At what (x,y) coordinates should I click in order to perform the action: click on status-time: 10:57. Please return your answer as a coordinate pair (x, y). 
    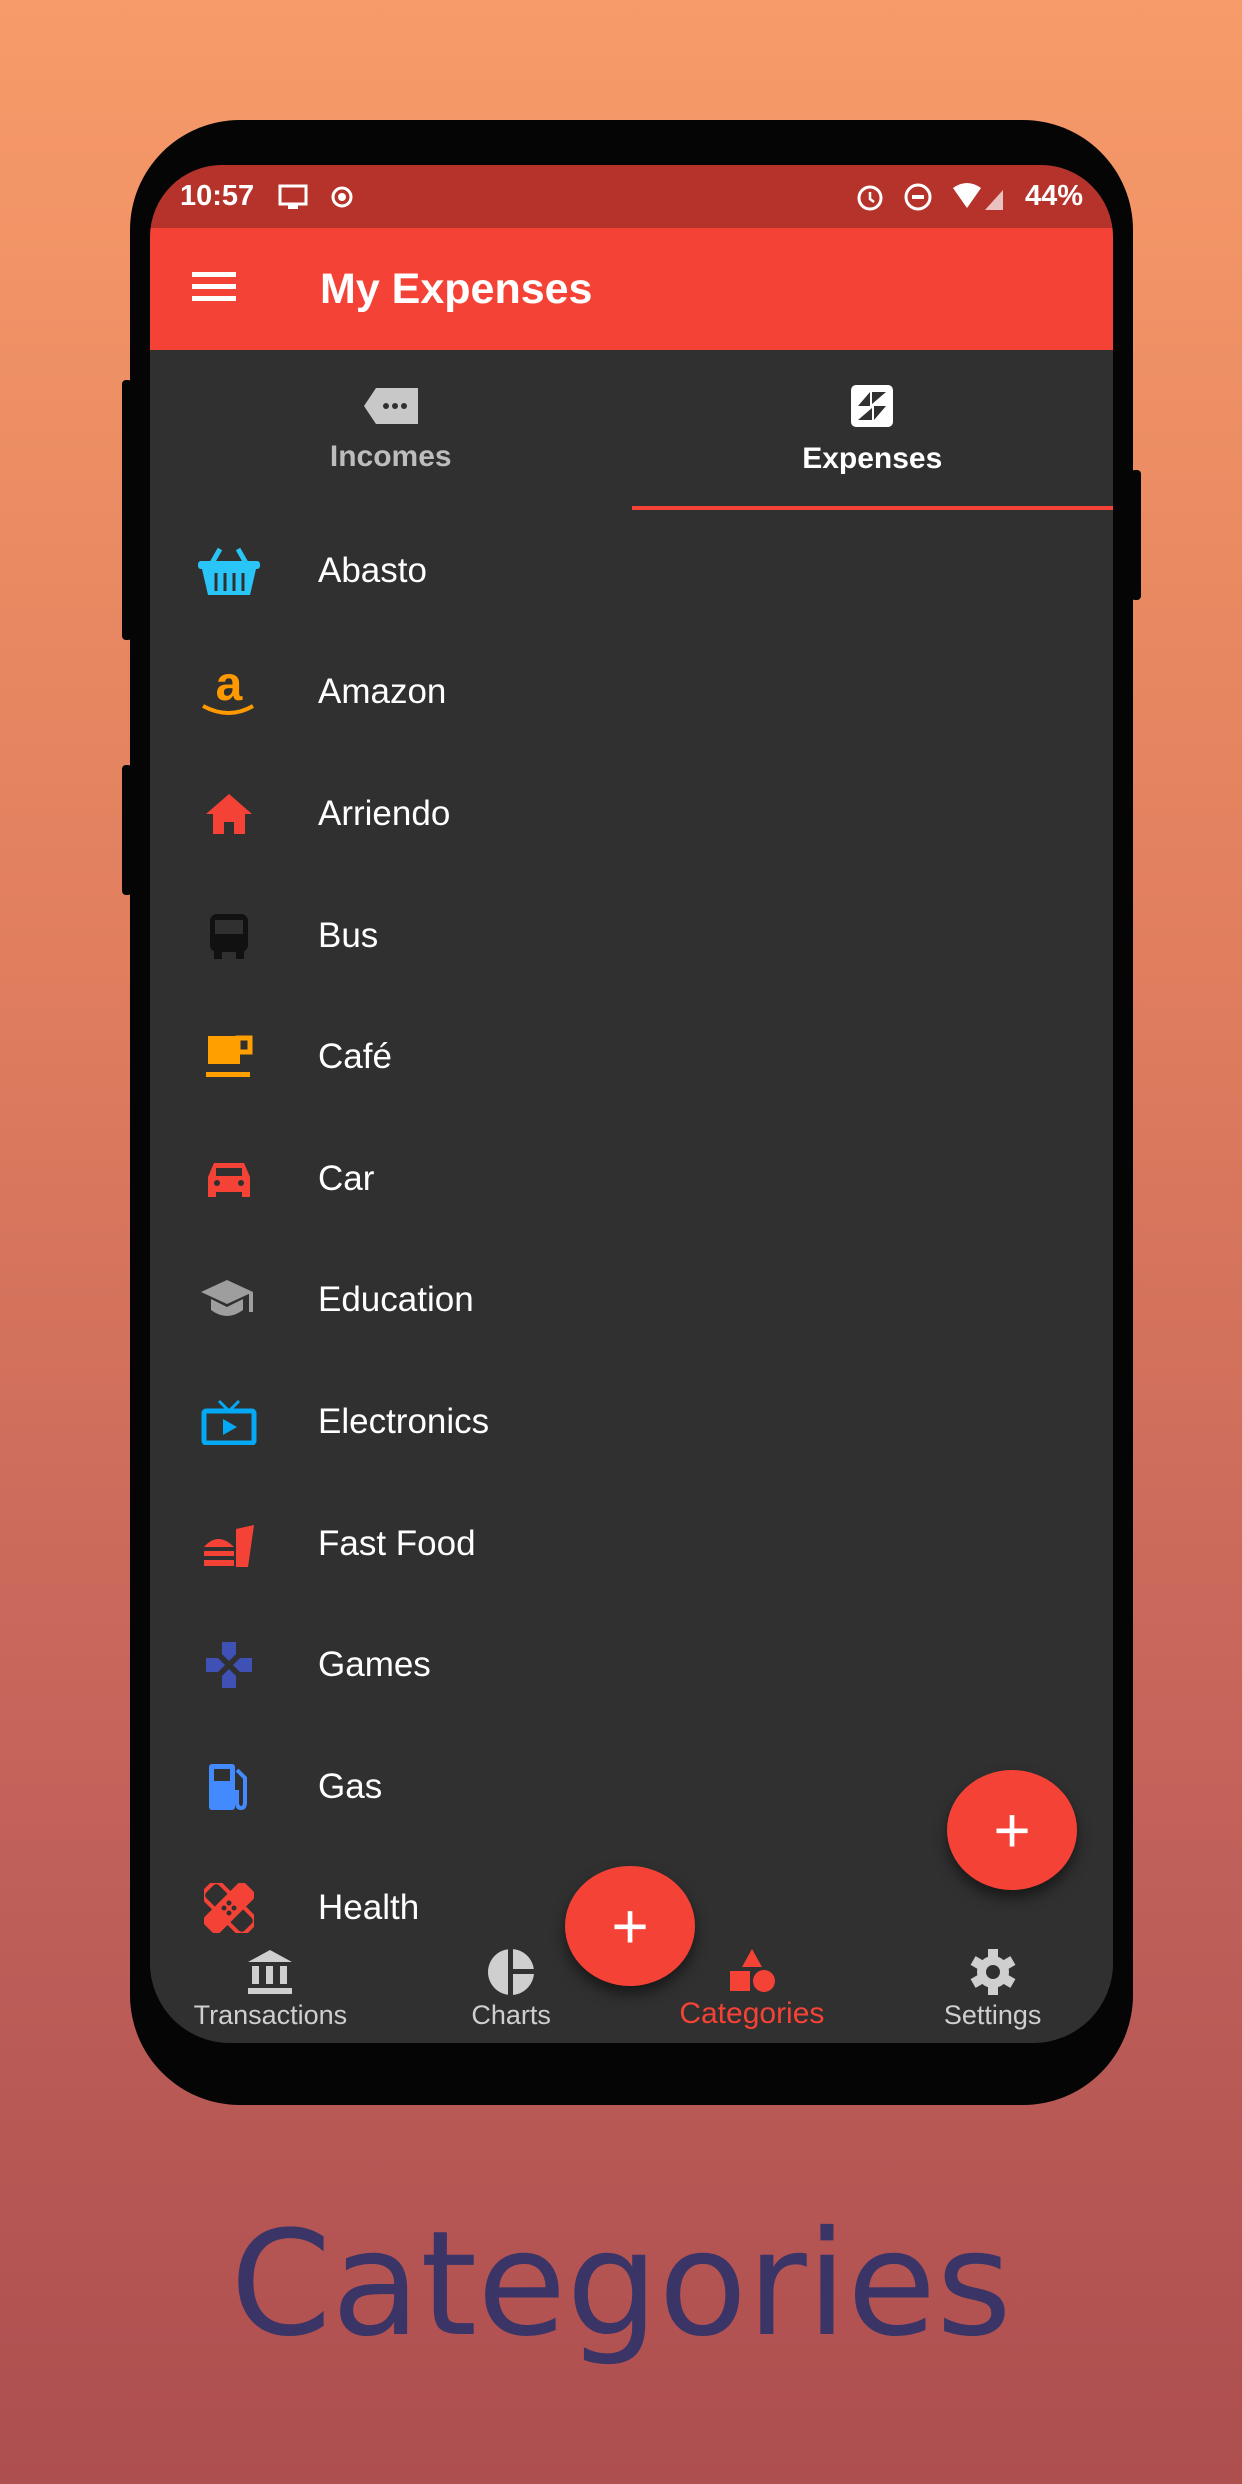
    Looking at the image, I should click on (217, 196).